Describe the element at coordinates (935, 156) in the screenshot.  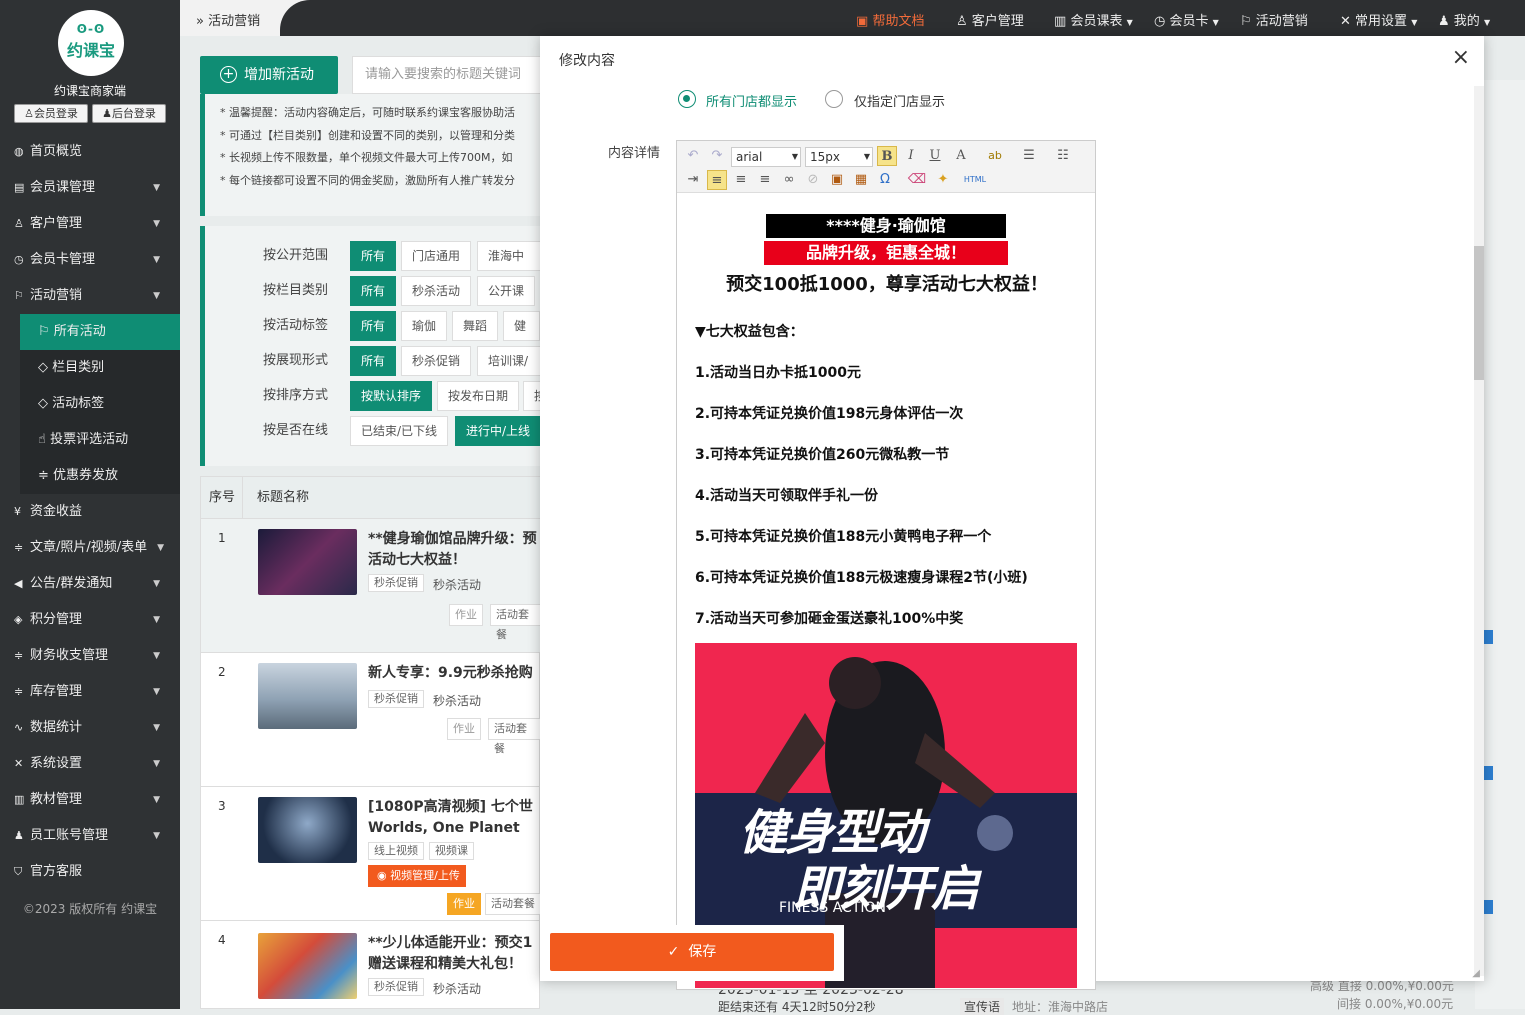
I see `underline-icon: U` at that location.